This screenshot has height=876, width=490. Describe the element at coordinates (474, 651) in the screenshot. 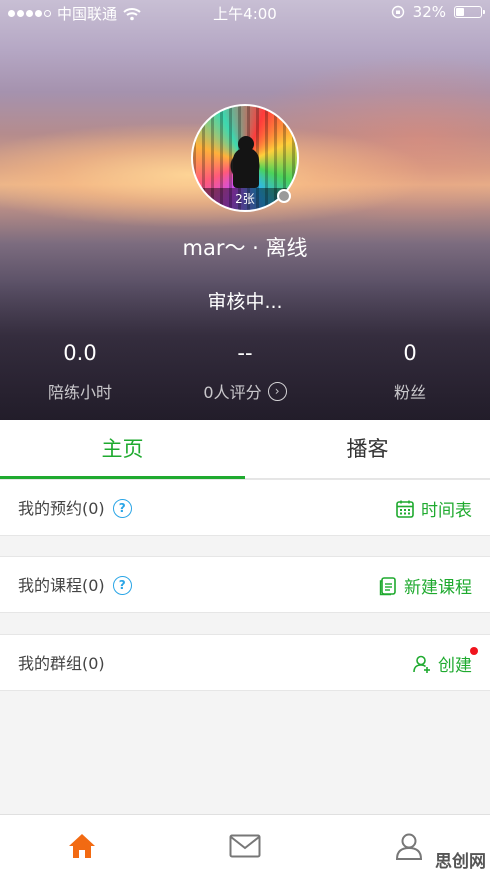

I see `notification-dot` at that location.